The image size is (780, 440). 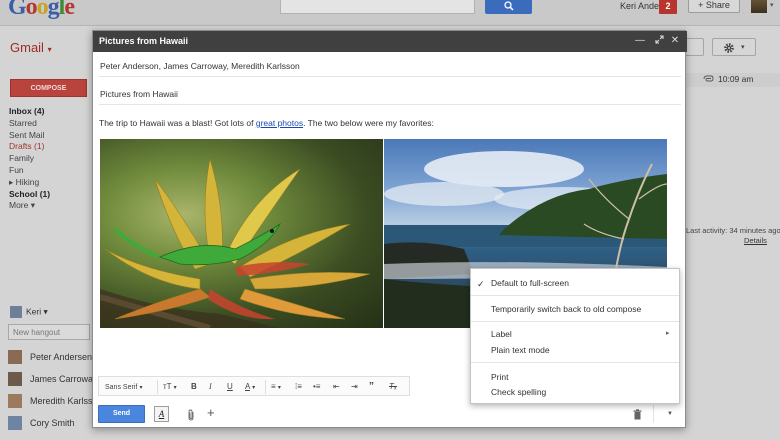 I want to click on trash-icon, so click(x=637, y=414).